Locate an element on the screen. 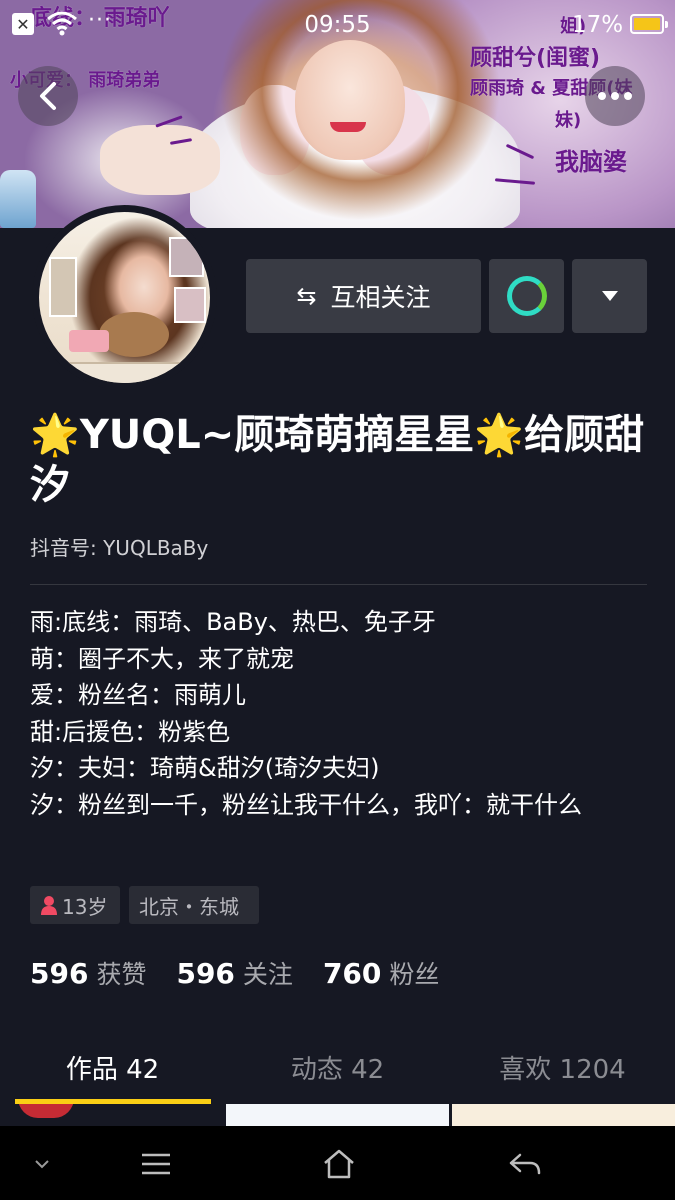  followers-label: 粉丝 is located at coordinates (414, 974).